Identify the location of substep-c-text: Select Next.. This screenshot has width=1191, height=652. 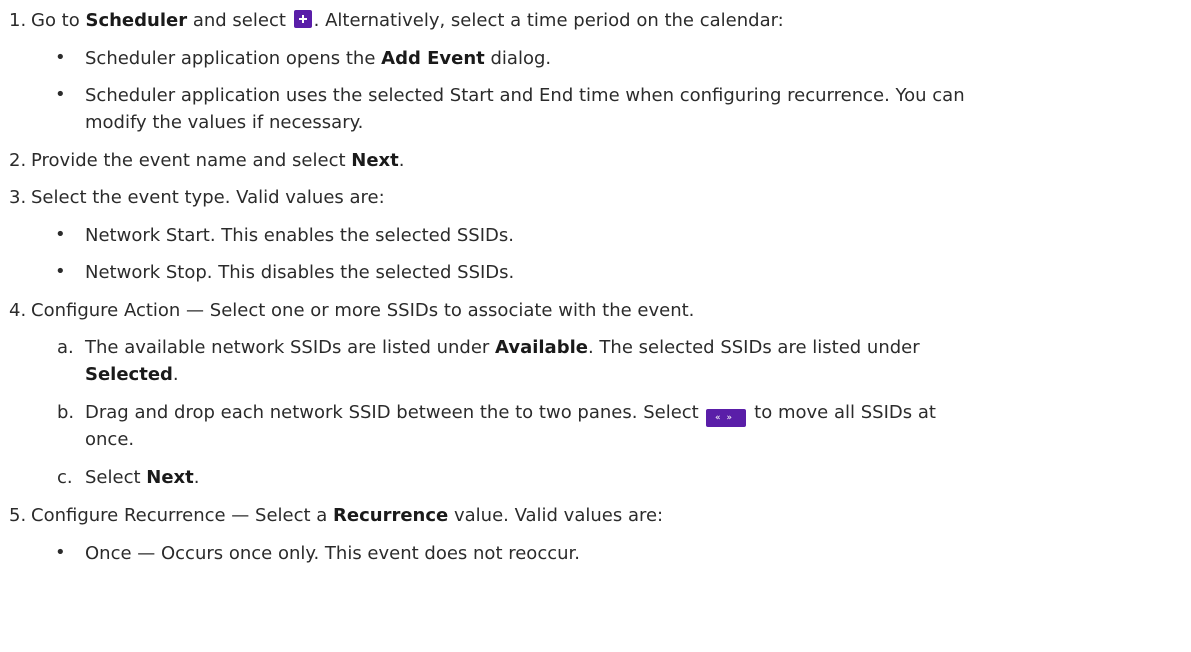
(142, 478).